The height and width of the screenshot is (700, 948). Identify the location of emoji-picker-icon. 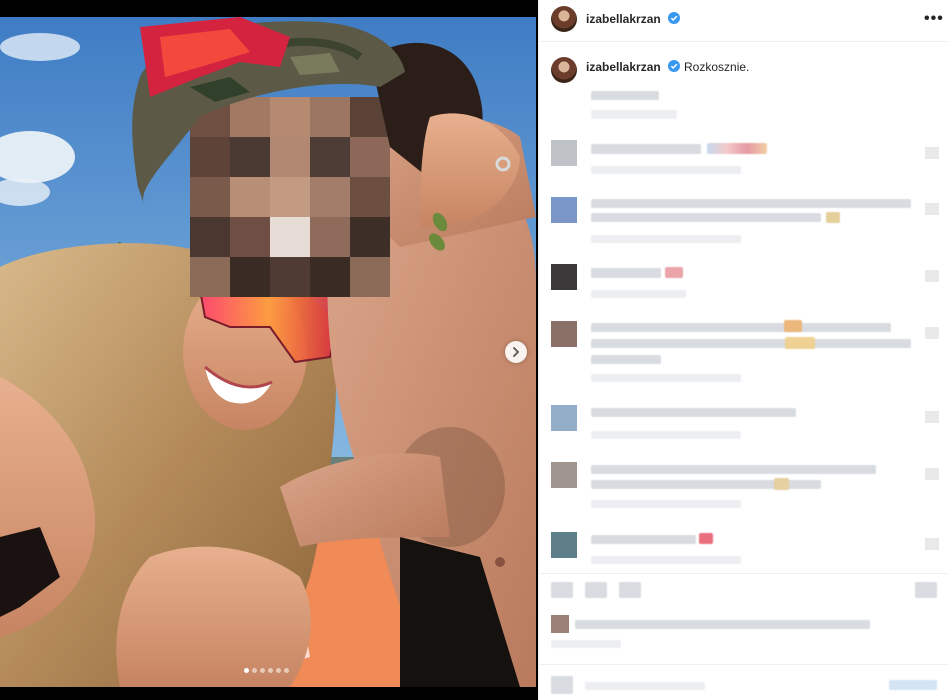
(562, 685).